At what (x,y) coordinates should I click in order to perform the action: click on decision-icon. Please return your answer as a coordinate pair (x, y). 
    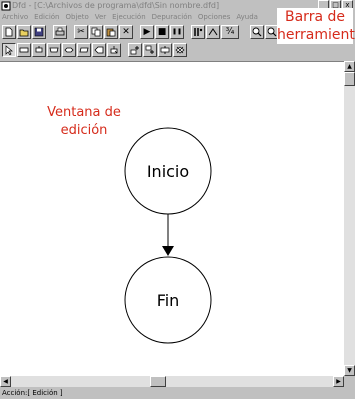
    Looking at the image, I should click on (69, 50).